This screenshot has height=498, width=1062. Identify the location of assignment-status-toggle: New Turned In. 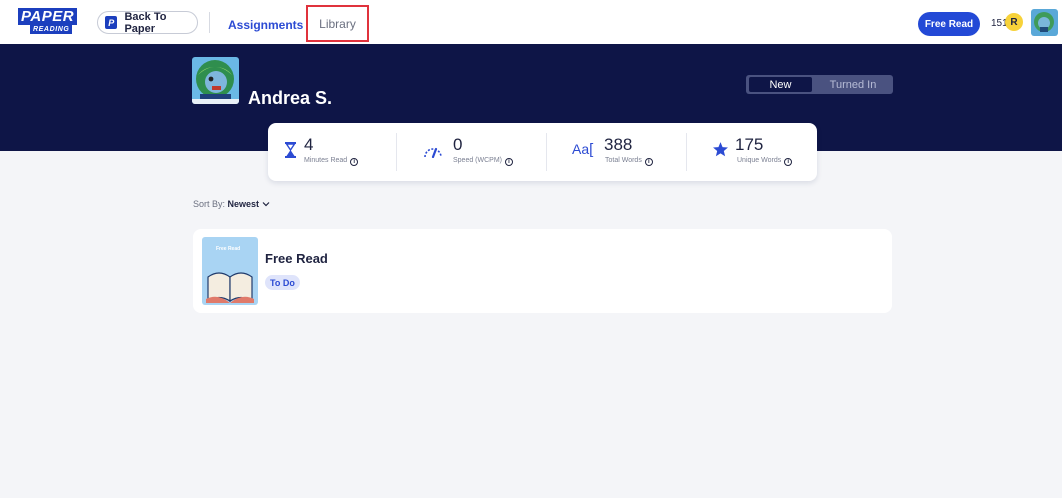
(819, 84).